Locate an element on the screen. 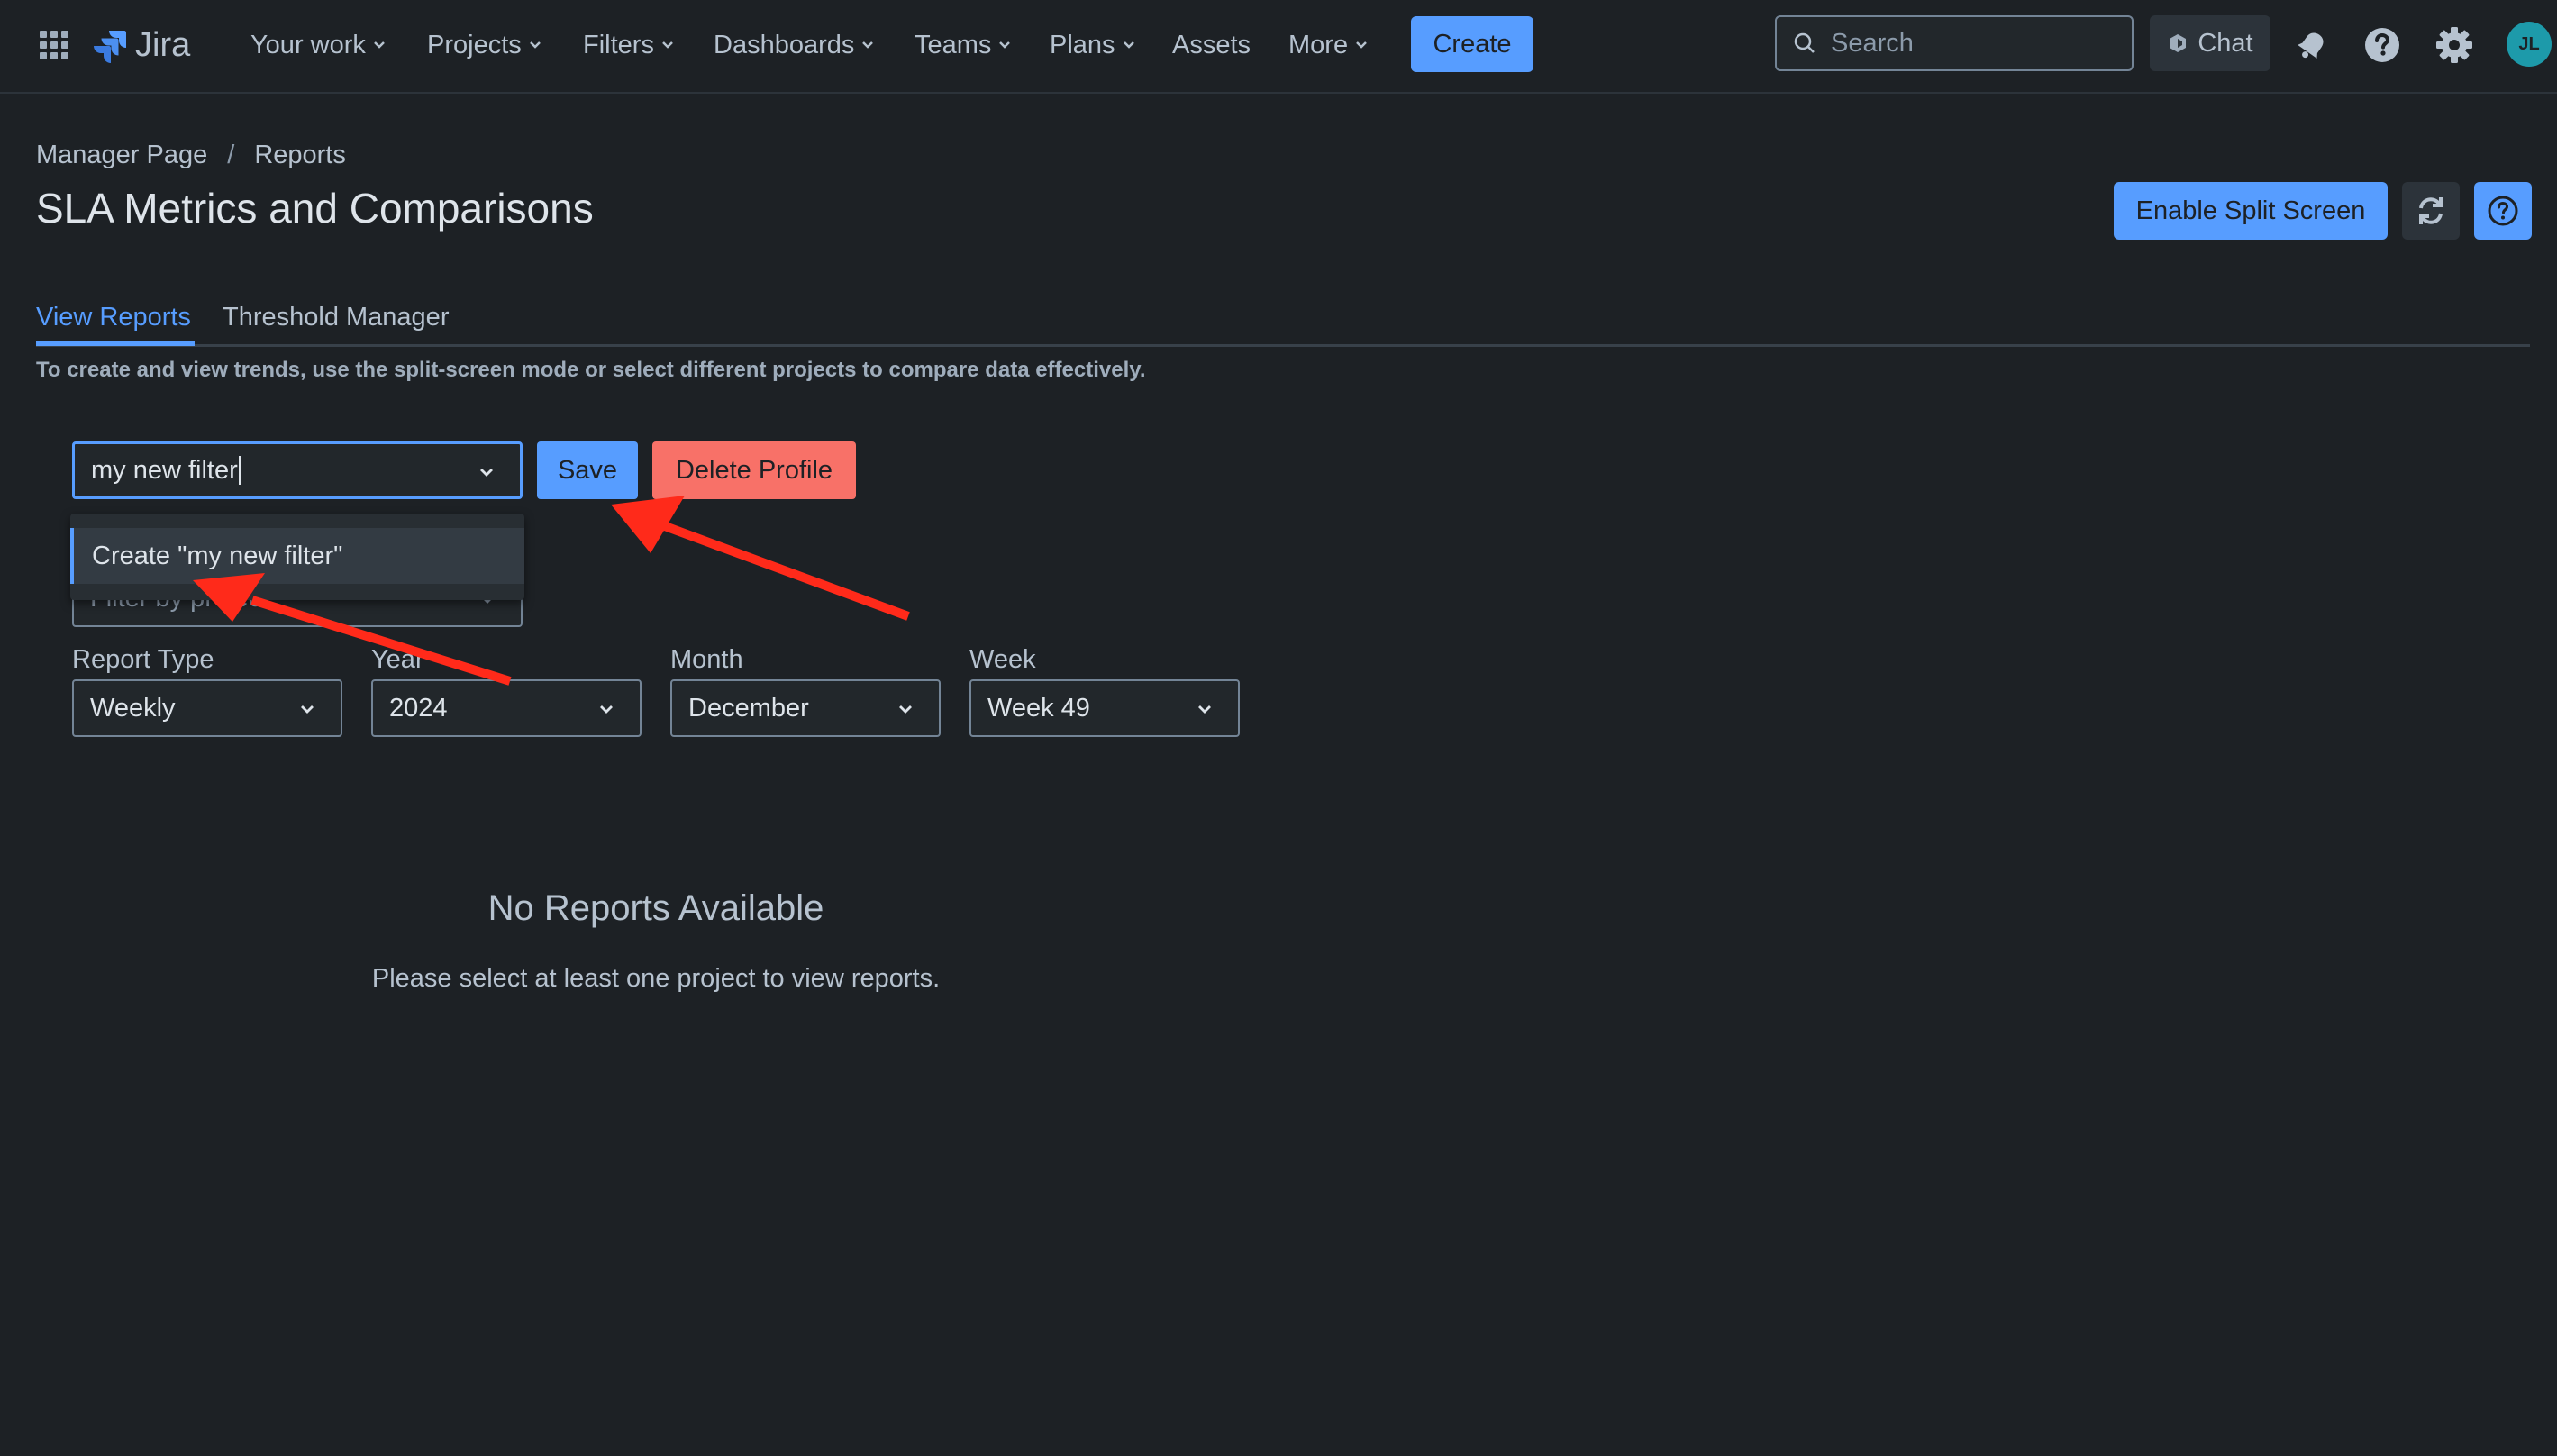 The width and height of the screenshot is (2557, 1456). nav-filters: Filters is located at coordinates (628, 45).